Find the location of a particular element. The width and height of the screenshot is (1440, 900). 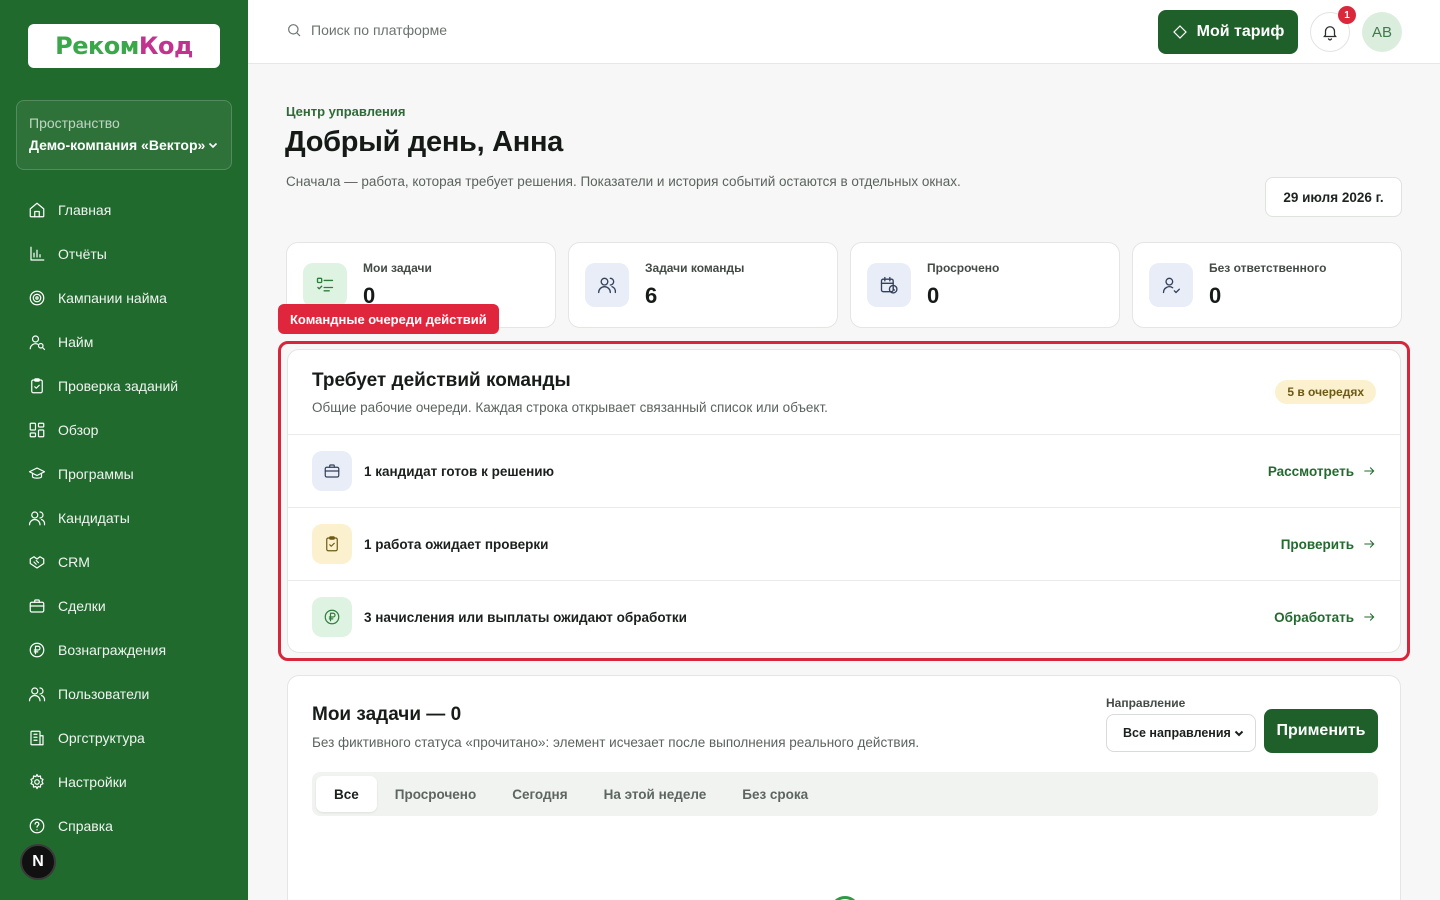

sidebar-item-label: Кандидаты is located at coordinates (94, 518).